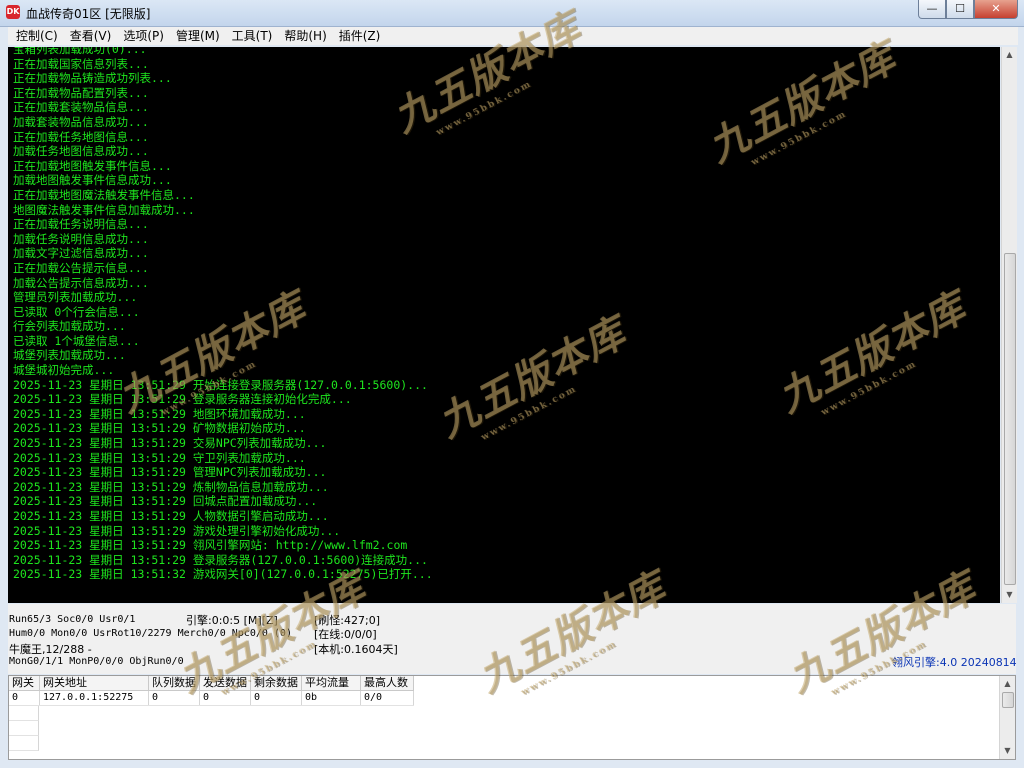 This screenshot has height=768, width=1024. Describe the element at coordinates (94, 683) in the screenshot. I see `col-gateway-address: 网关地址` at that location.